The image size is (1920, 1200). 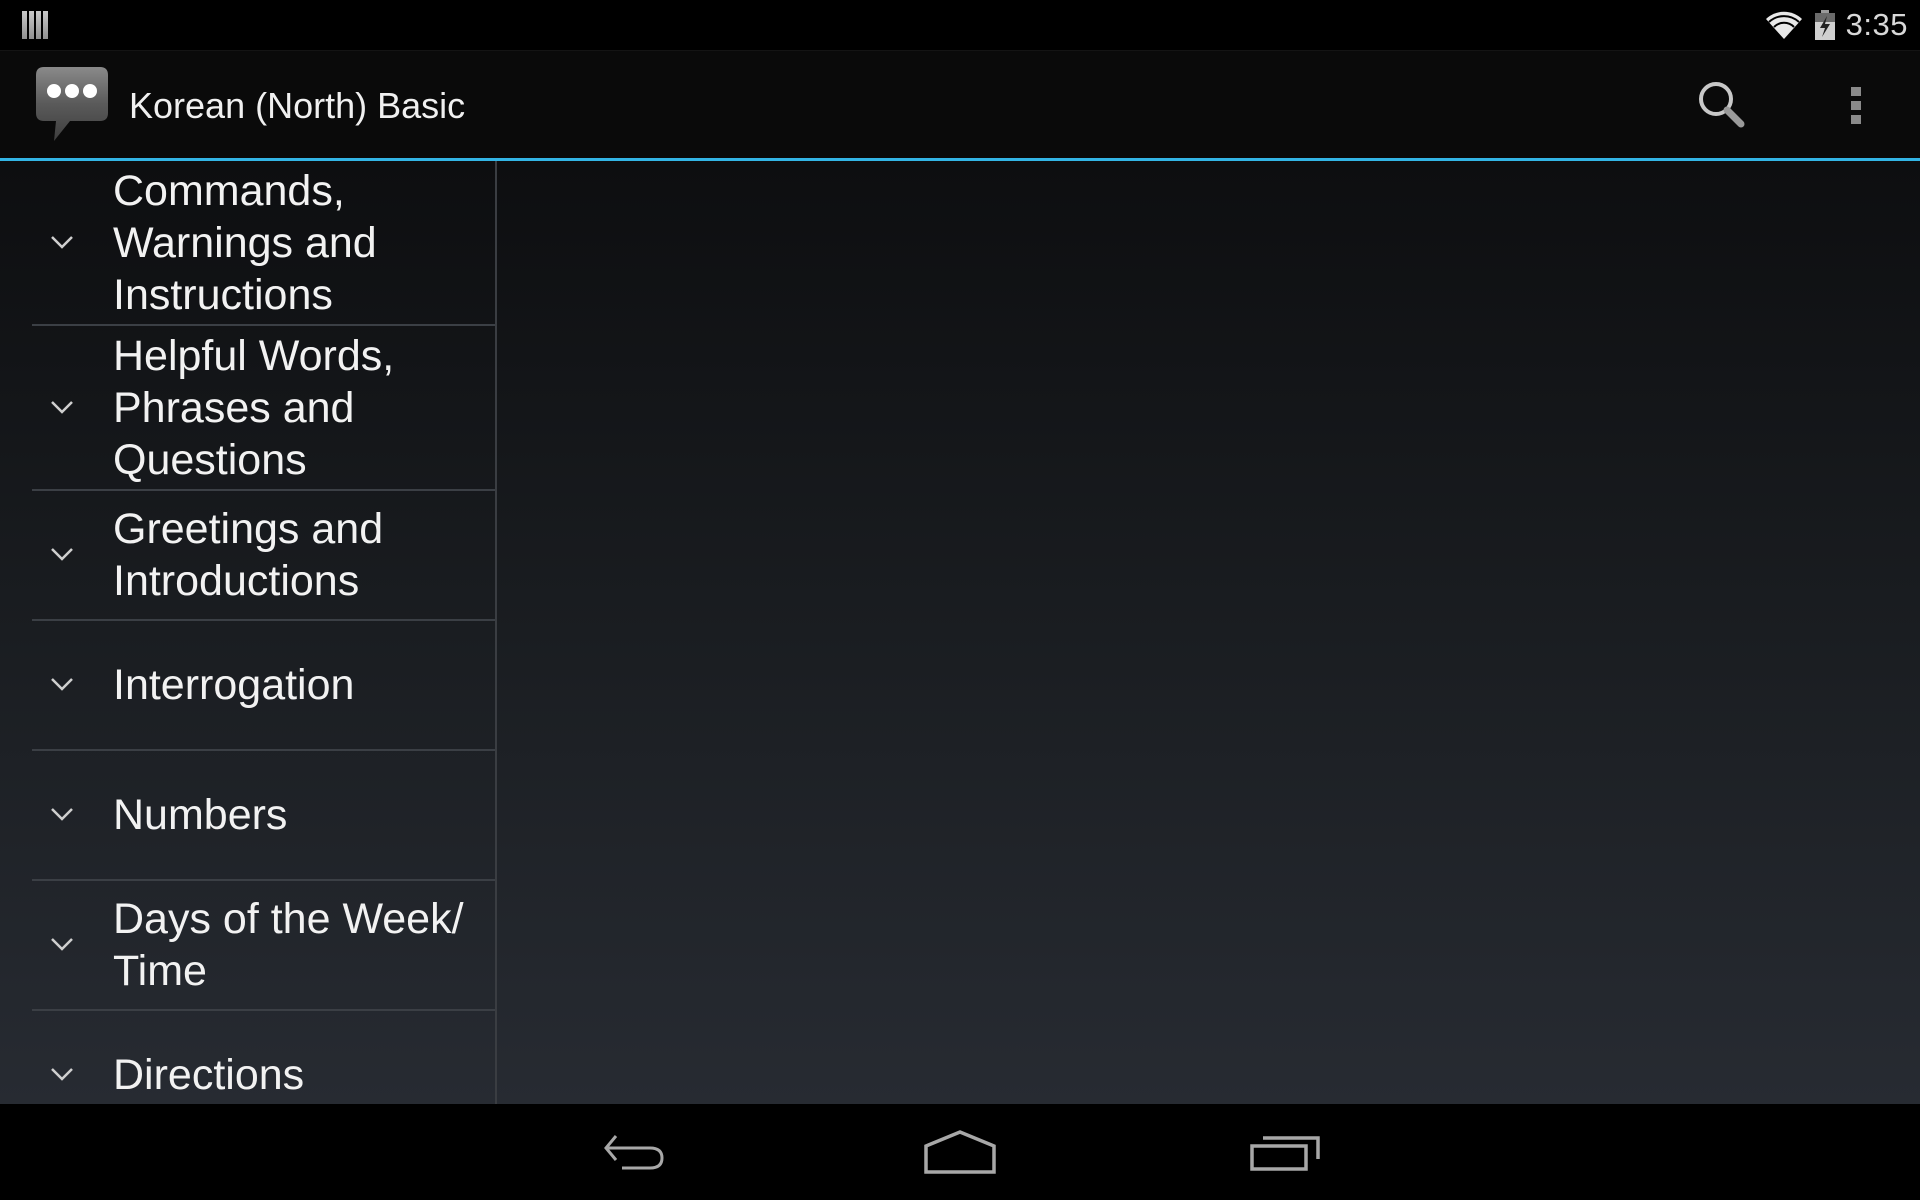 What do you see at coordinates (200, 815) in the screenshot?
I see `list-item-label: Numbers` at bounding box center [200, 815].